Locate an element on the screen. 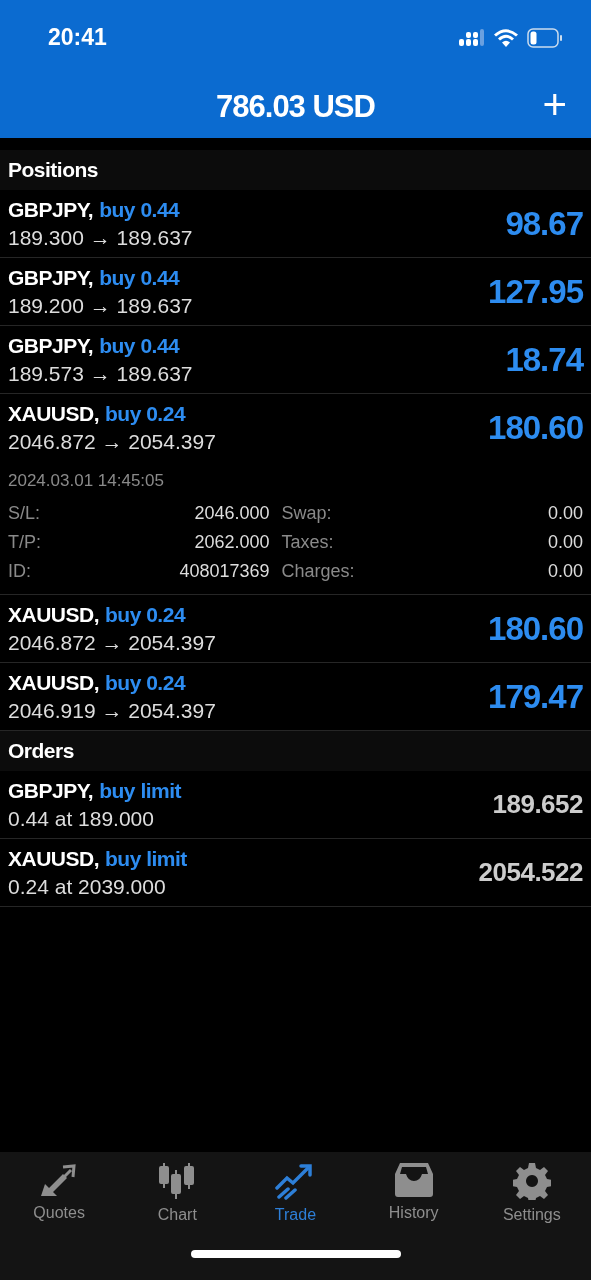 This screenshot has width=591, height=1280. tab-button: Chart is located at coordinates (177, 1193).